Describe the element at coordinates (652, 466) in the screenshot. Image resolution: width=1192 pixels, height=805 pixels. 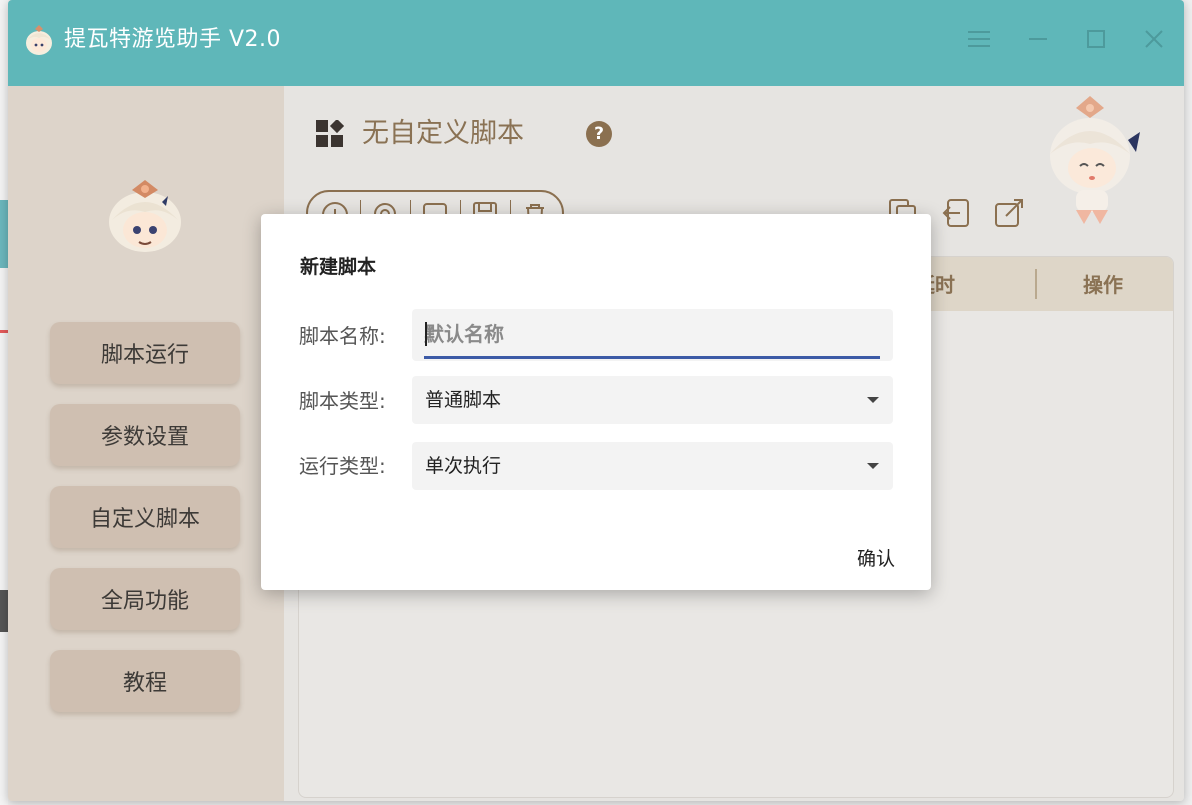
I see `run-type-select: 单次执行` at that location.